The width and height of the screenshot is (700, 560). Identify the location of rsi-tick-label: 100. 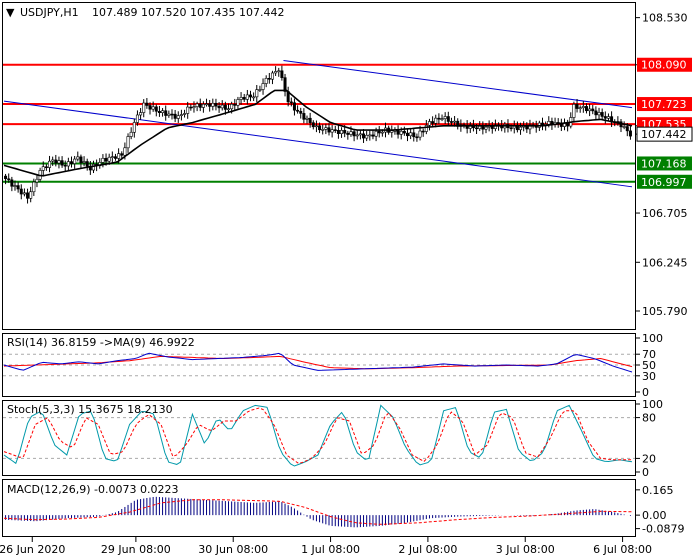
(652, 338).